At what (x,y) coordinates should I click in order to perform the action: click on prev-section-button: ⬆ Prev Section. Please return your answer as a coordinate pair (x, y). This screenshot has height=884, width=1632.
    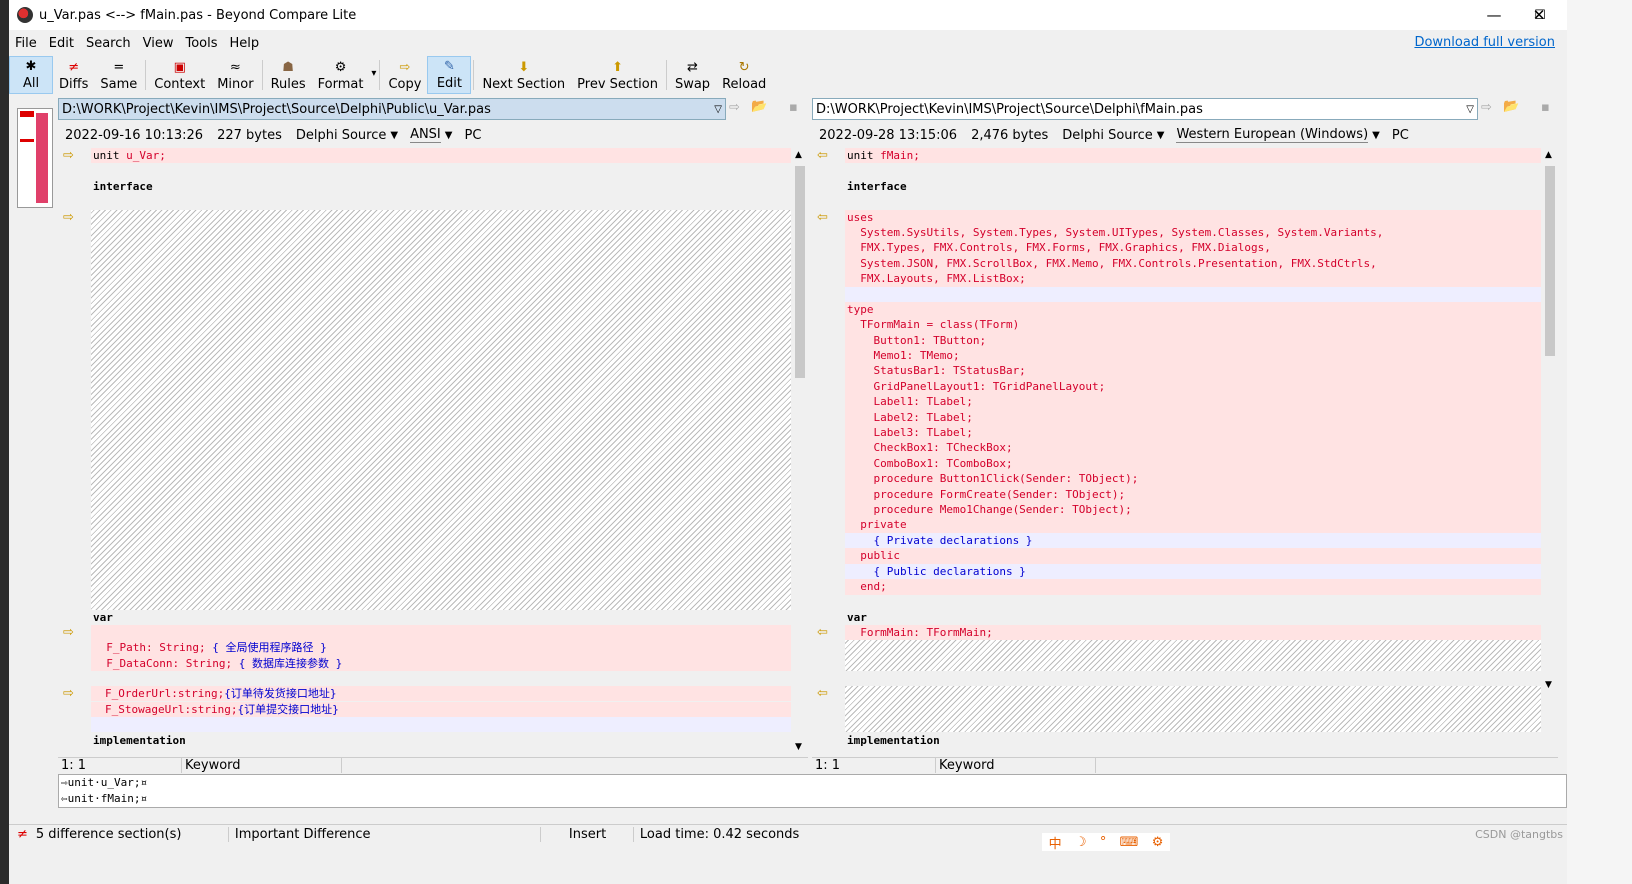
    Looking at the image, I should click on (617, 75).